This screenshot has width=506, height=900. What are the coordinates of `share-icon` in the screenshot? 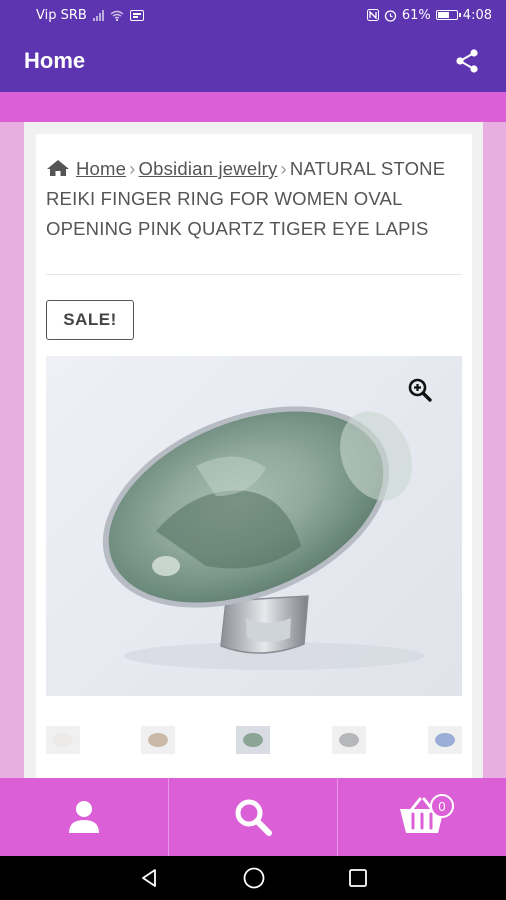 It's located at (467, 61).